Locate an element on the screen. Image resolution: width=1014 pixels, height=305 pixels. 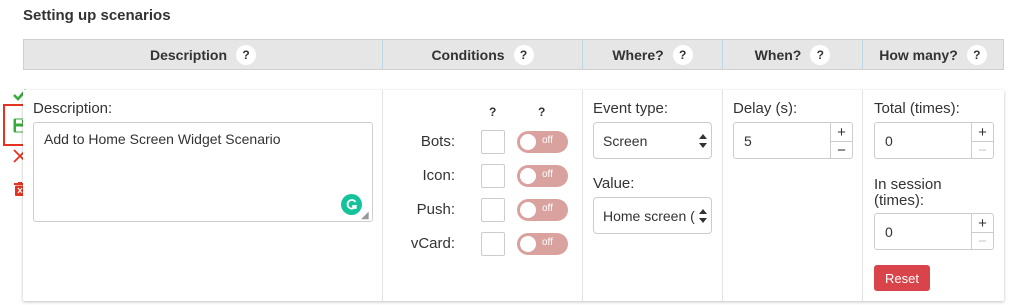
description-label: Description: is located at coordinates (73, 108).